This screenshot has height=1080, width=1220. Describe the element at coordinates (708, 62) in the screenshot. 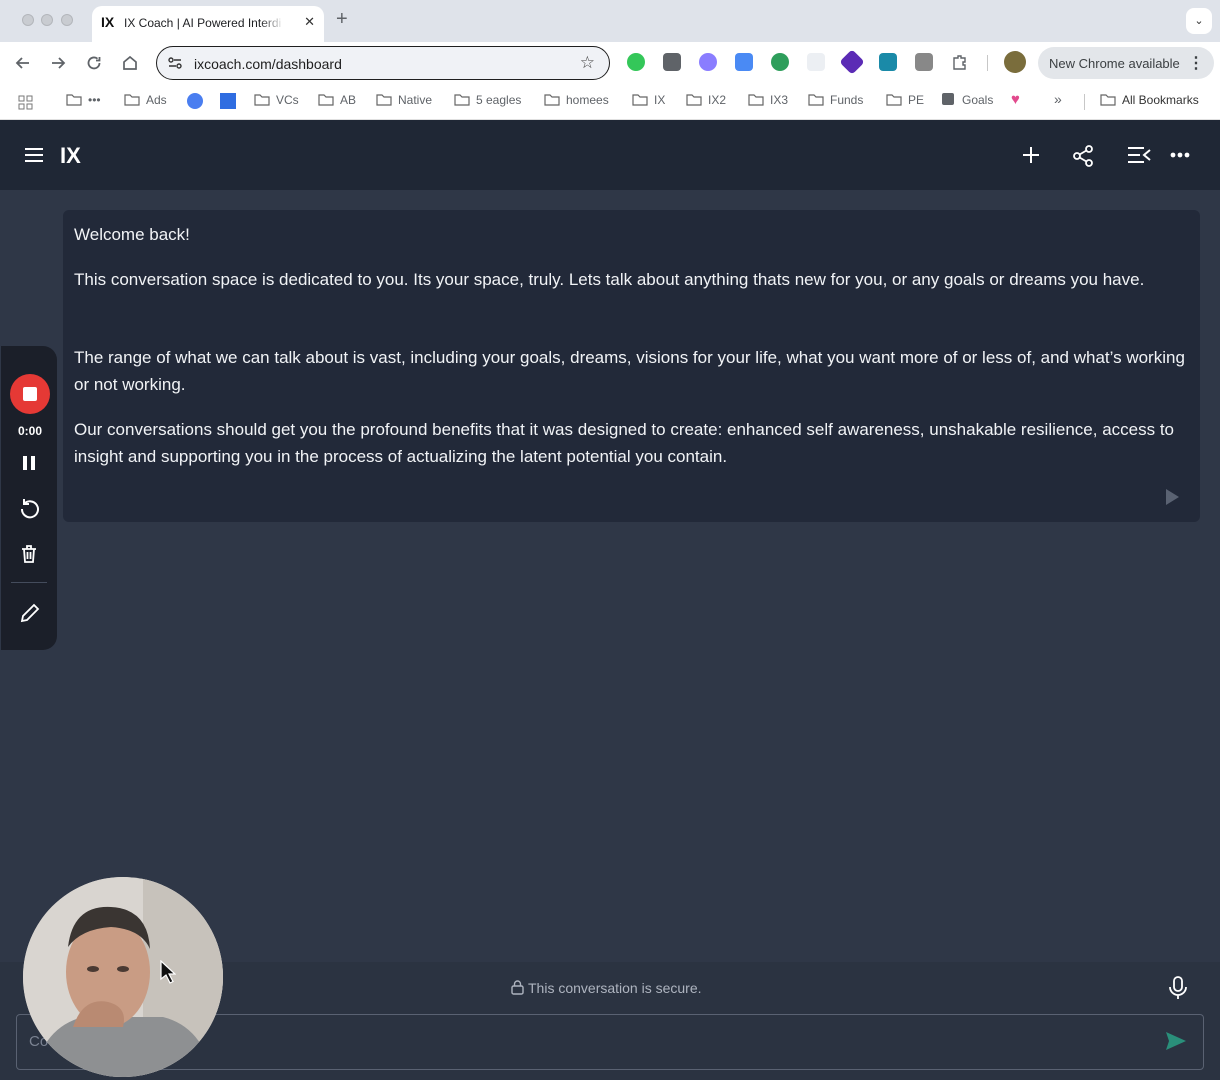

I see `extension-snowflake-icon` at that location.